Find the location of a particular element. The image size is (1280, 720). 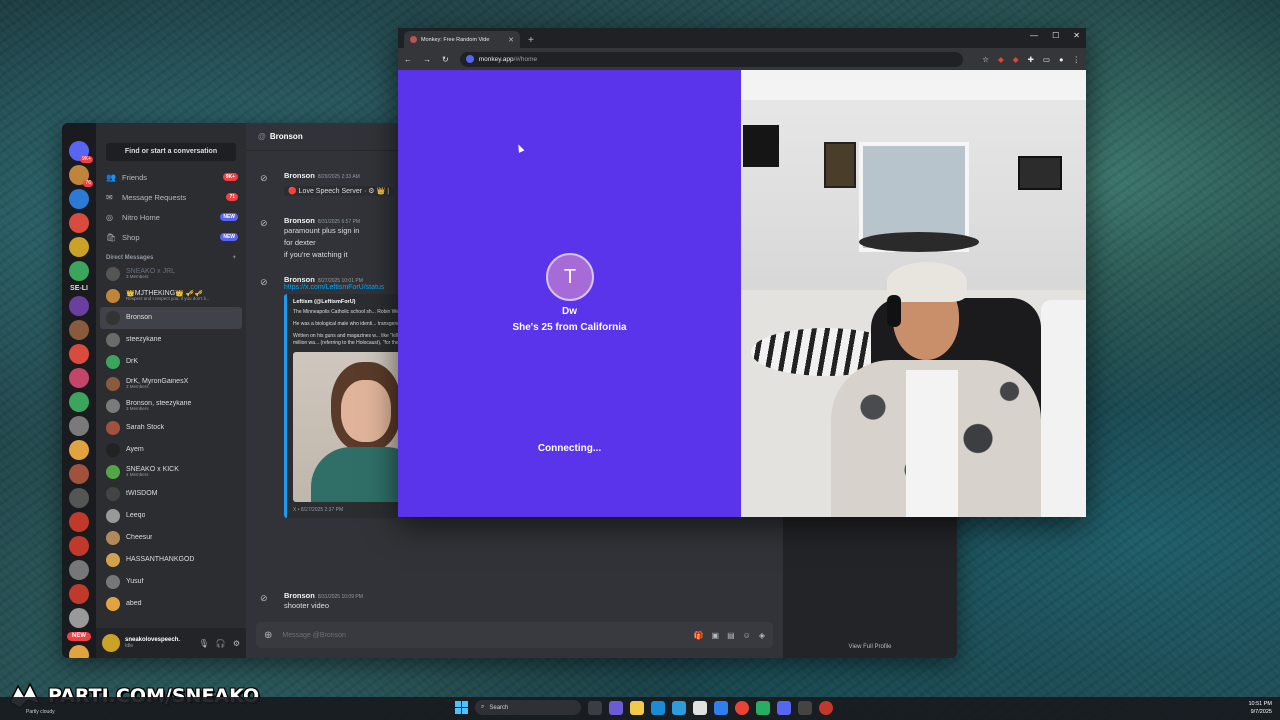

dm-item: Yusuf is located at coordinates (171, 582).